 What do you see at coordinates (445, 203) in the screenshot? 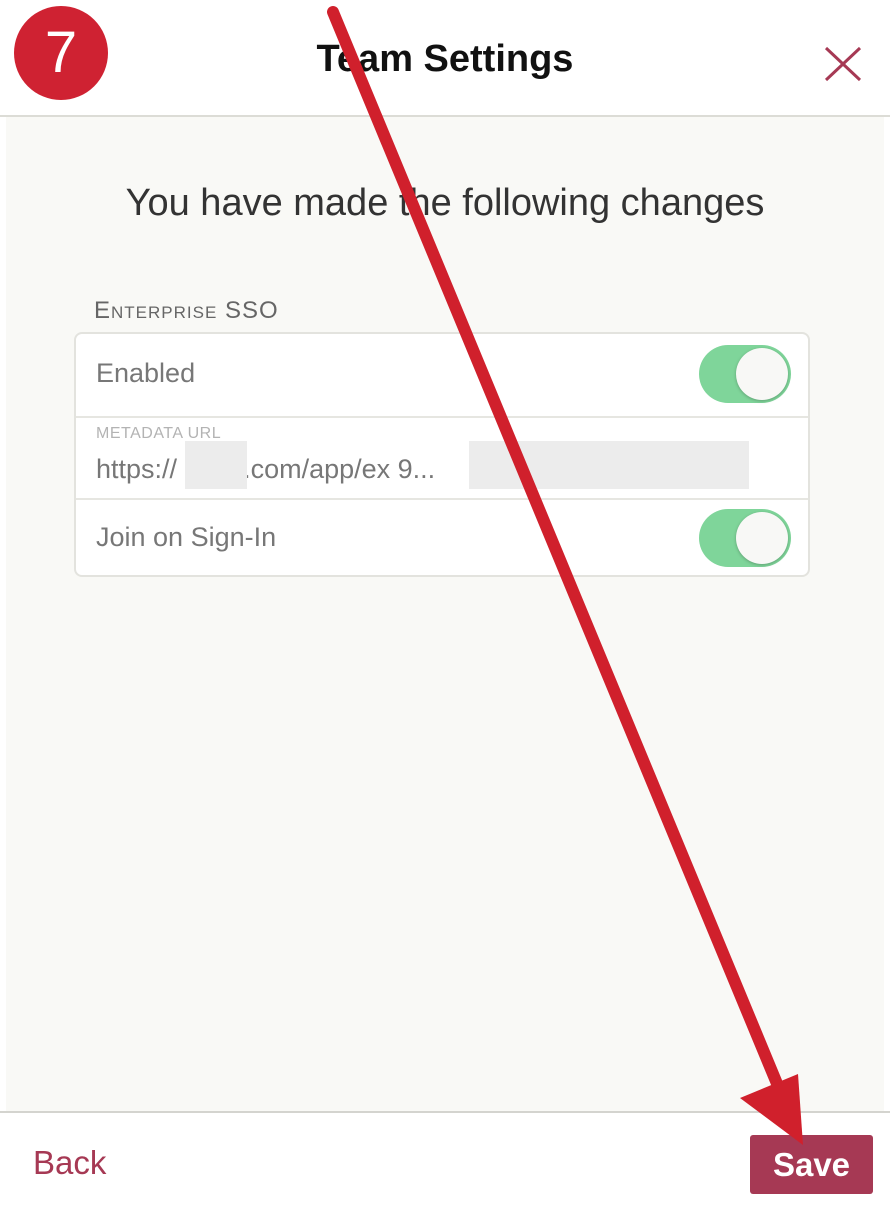
I see `changes-heading: You have made the following changes` at bounding box center [445, 203].